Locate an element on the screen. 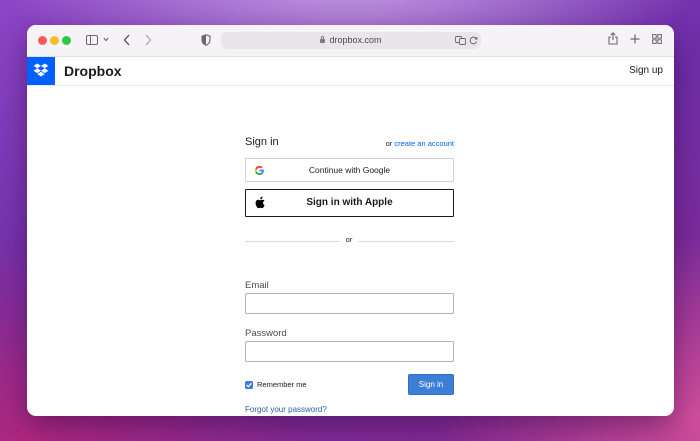 This screenshot has width=700, height=441. create-account-line: or create an account is located at coordinates (420, 143).